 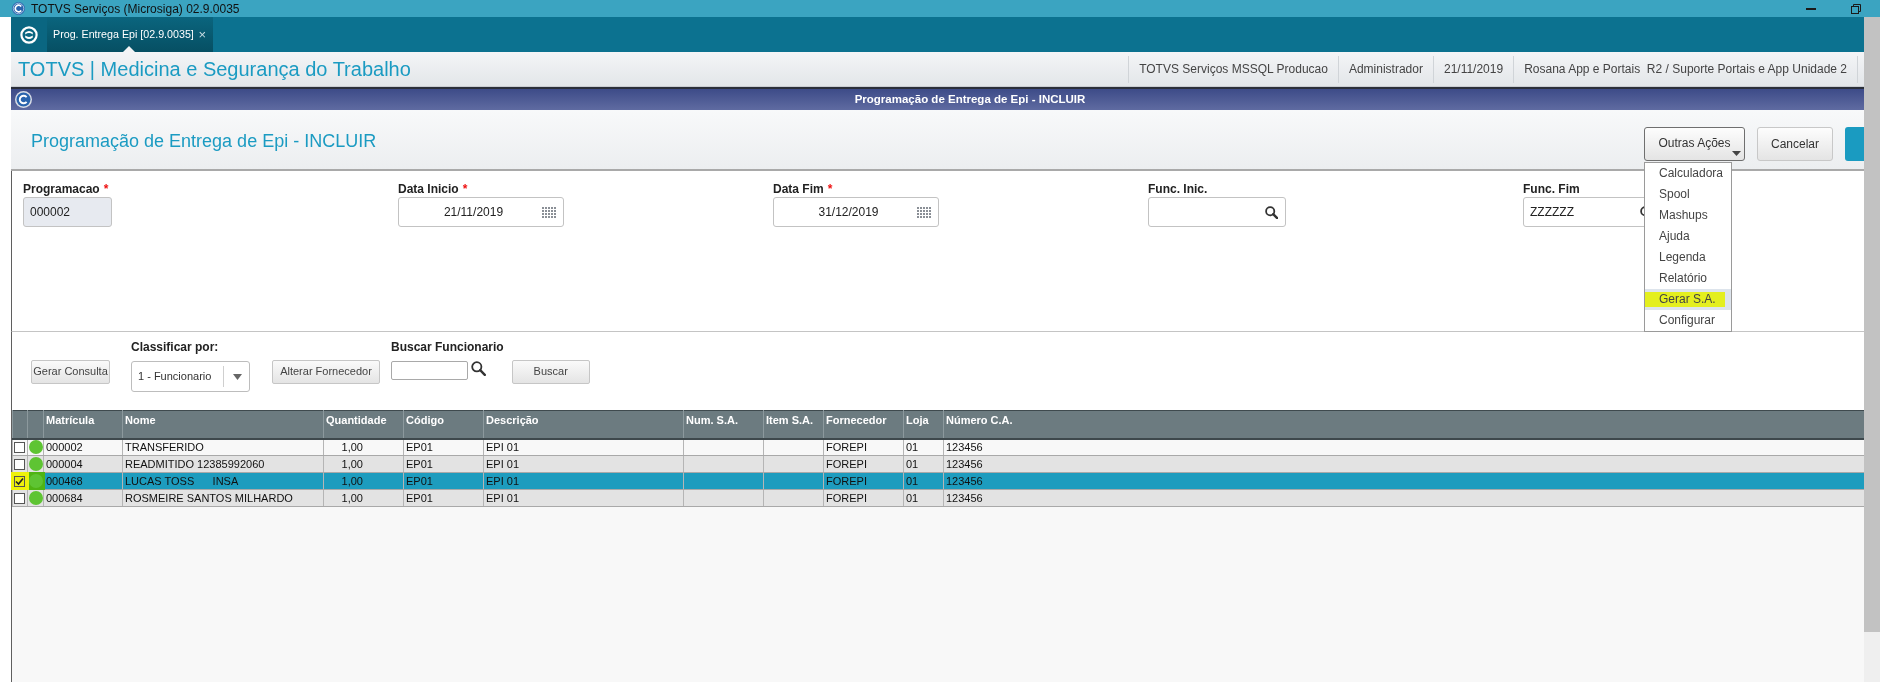 What do you see at coordinates (363, 424) in the screenshot?
I see `column-header: Quantidade` at bounding box center [363, 424].